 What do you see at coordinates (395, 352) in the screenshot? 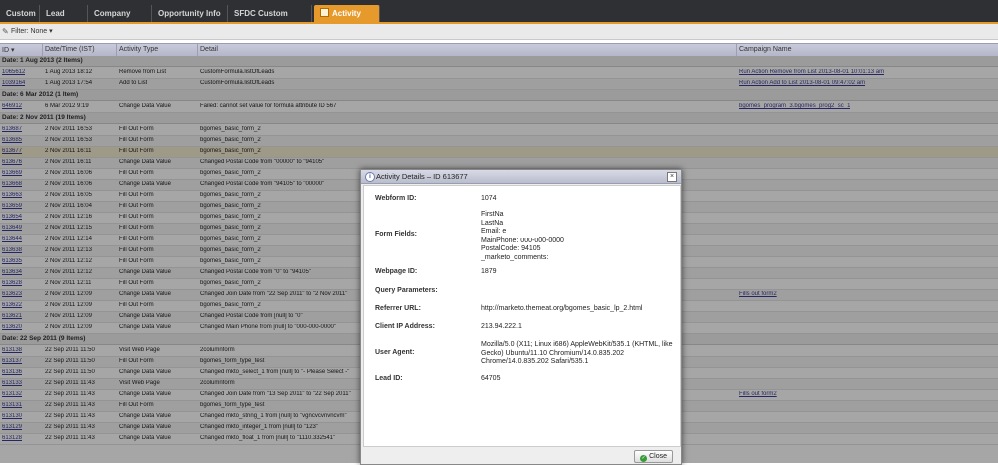
I see `user-agent-label: User Agent:` at bounding box center [395, 352].